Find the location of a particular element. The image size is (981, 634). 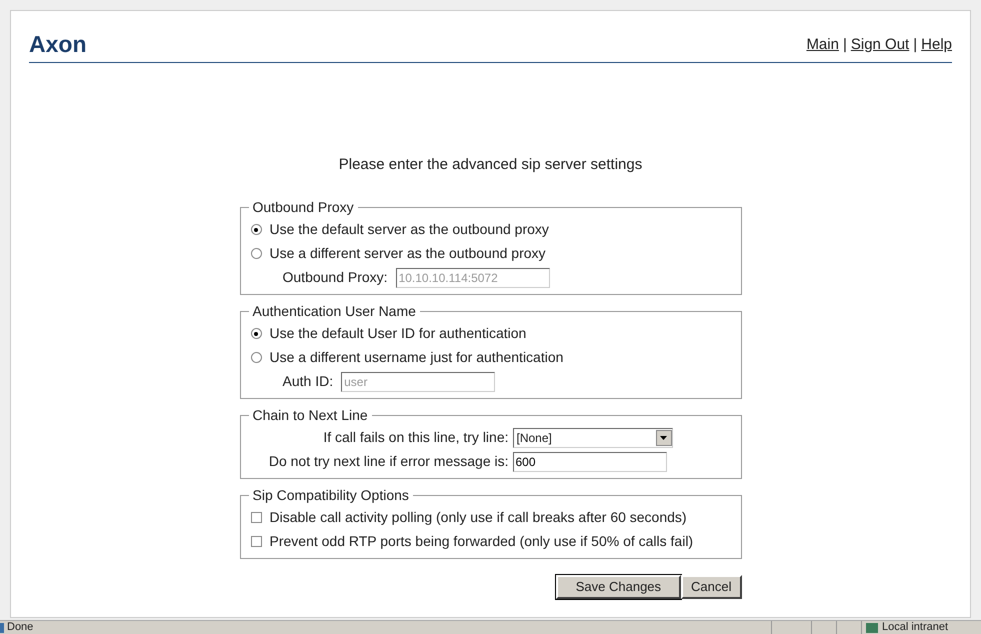

field-label: Do not try next line if error message is: is located at coordinates (389, 461).